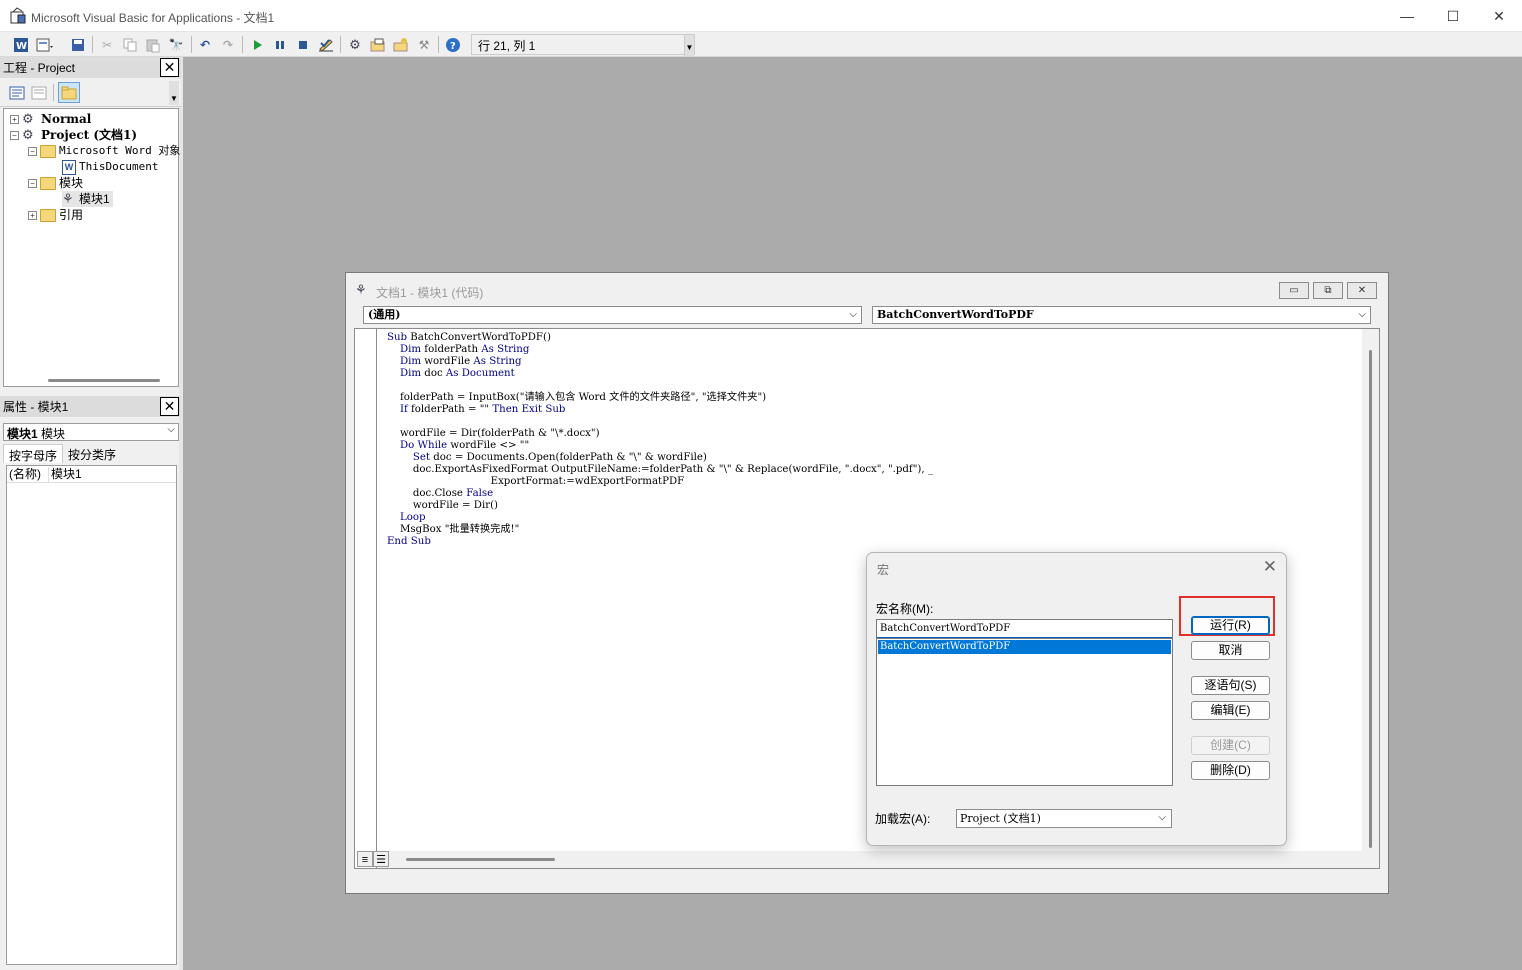  Describe the element at coordinates (660, 434) in the screenshot. I see `code-line: wordFile = Dir(folderPath & "\*.docx")` at that location.